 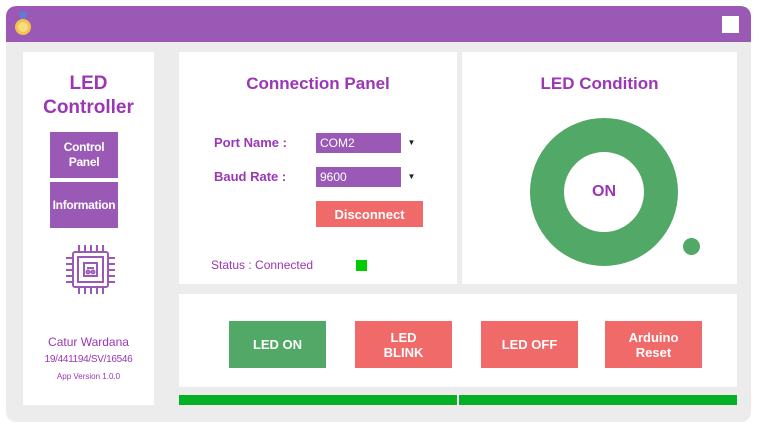 I want to click on port-name-select: COM2 ▼, so click(x=369, y=143).